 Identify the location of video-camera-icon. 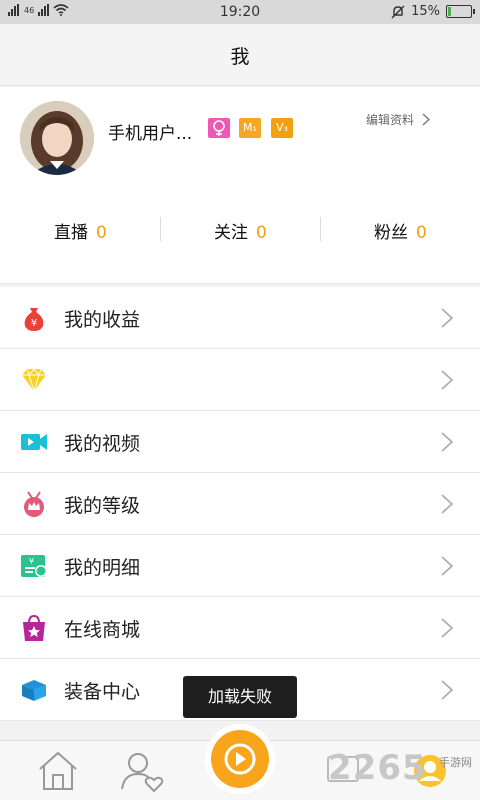
(34, 442).